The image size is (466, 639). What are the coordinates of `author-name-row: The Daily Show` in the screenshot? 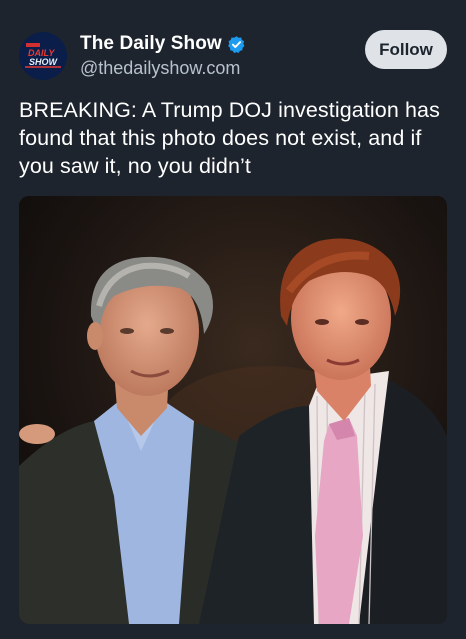 It's located at (163, 44).